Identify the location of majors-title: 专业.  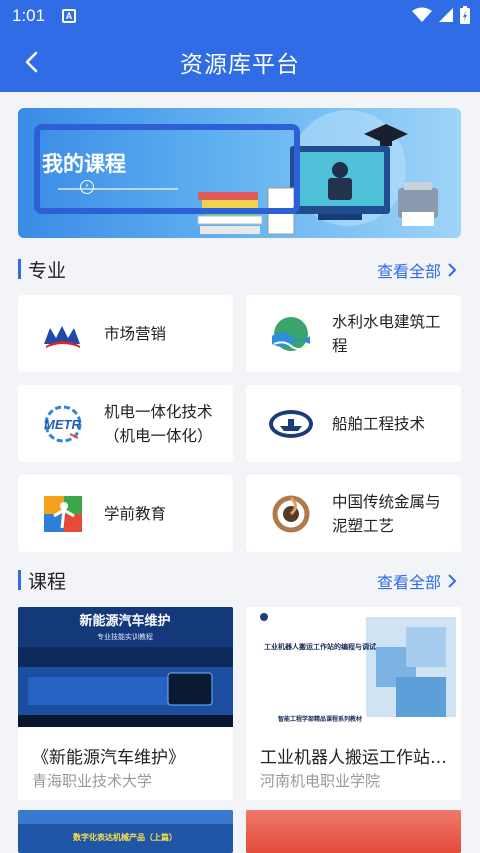
(47, 271).